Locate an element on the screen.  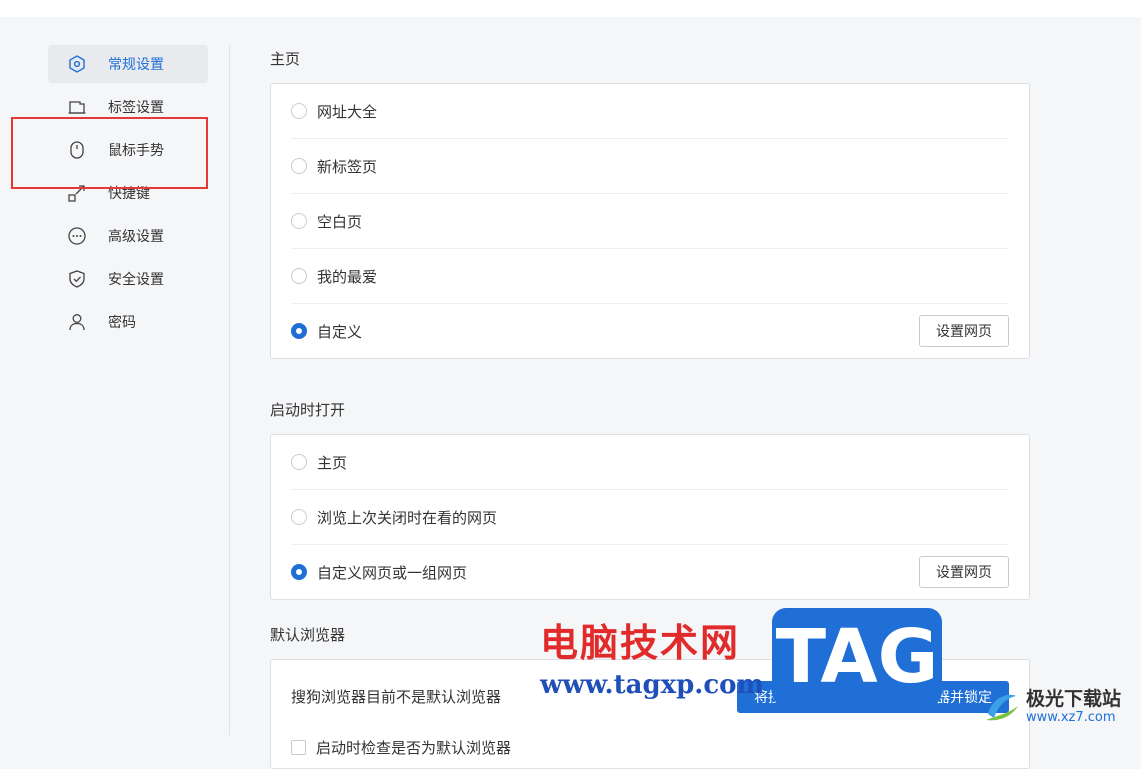
option-label: 新标签页 is located at coordinates (347, 166).